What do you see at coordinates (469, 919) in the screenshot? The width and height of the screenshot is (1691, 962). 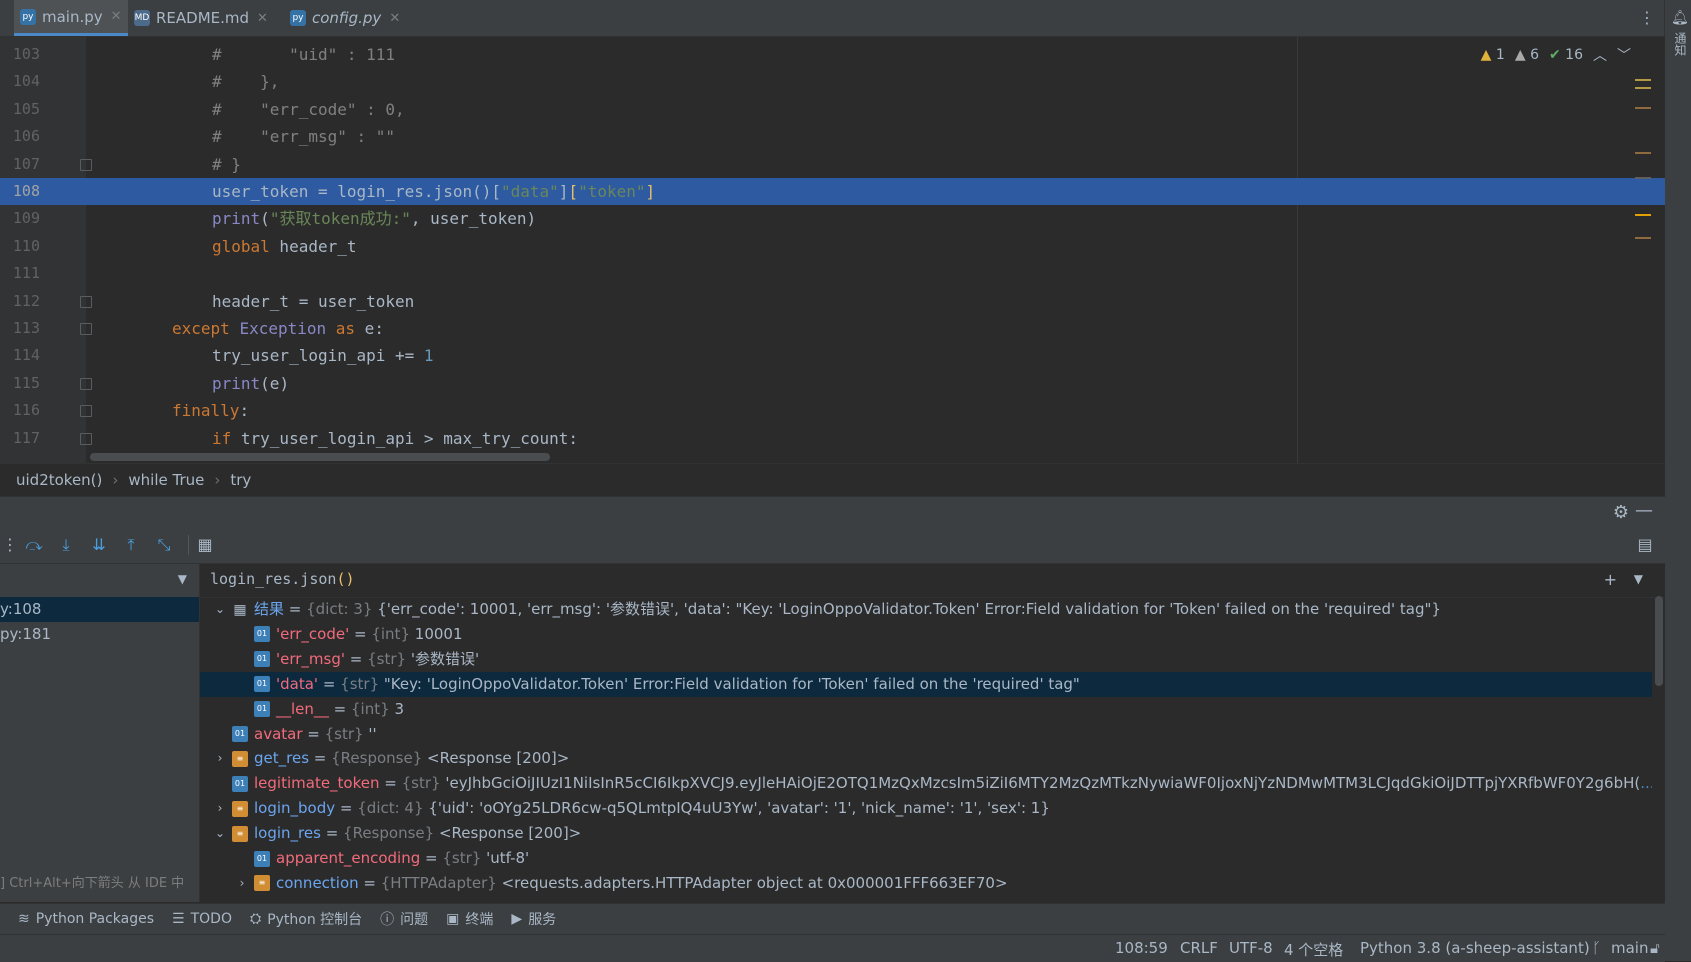 I see `tool-tab: ▣ 终端` at bounding box center [469, 919].